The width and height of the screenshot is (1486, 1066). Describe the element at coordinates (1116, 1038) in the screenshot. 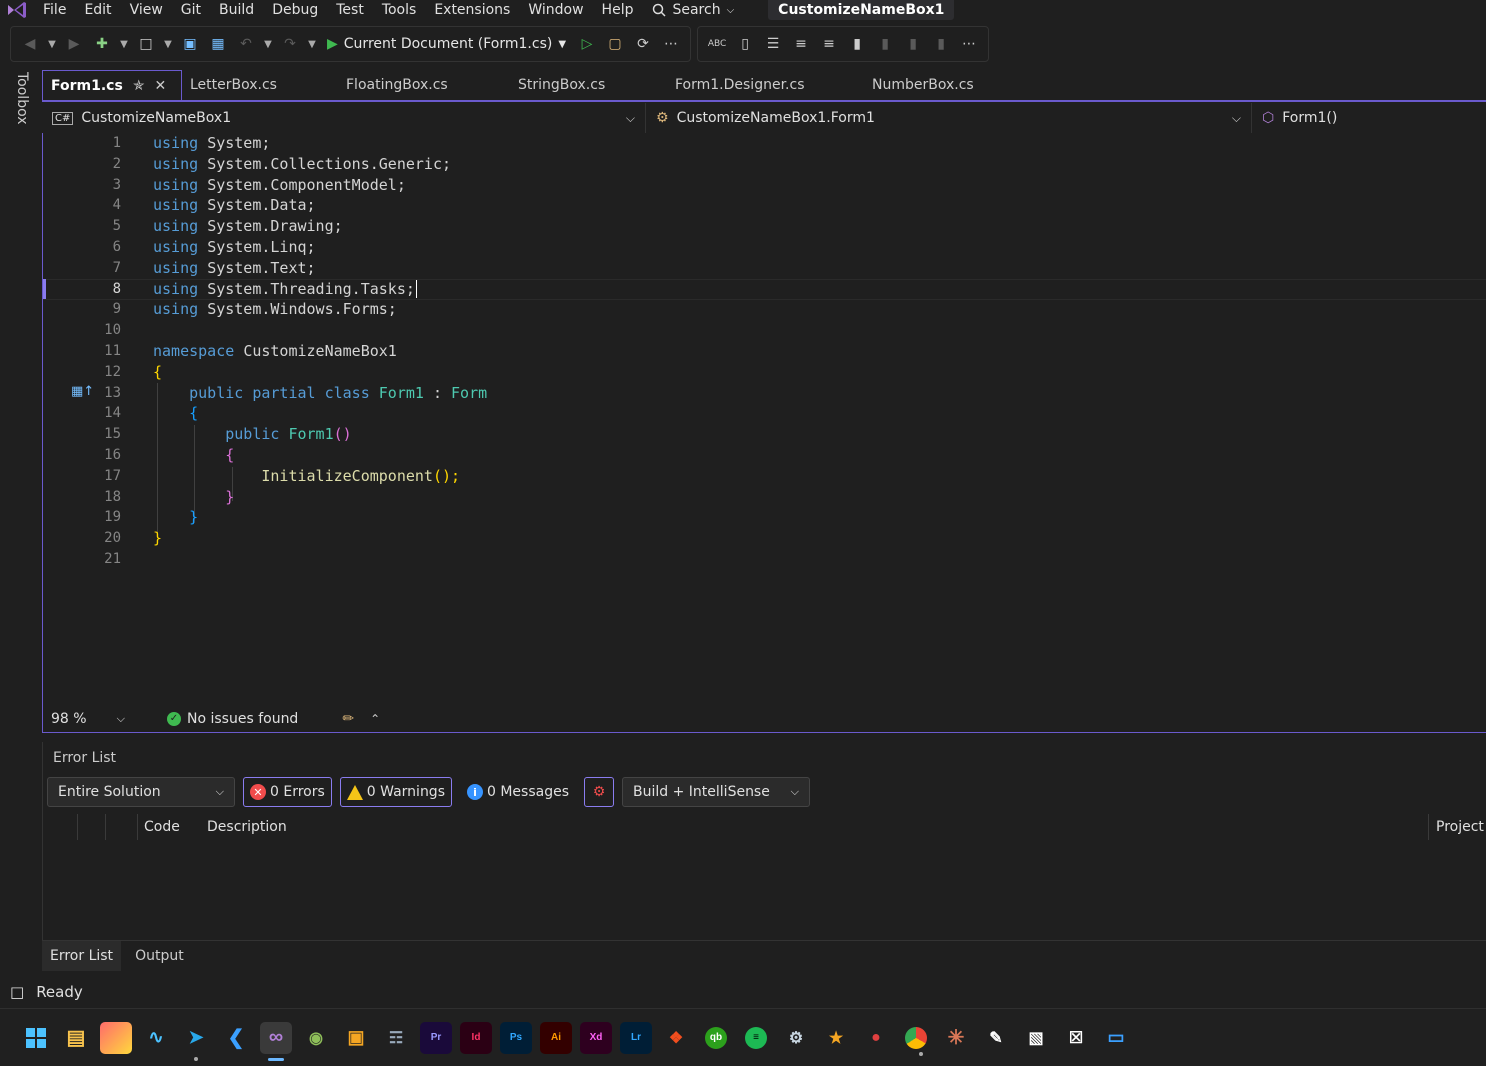

I see `desktop-app-icon: ▭` at that location.